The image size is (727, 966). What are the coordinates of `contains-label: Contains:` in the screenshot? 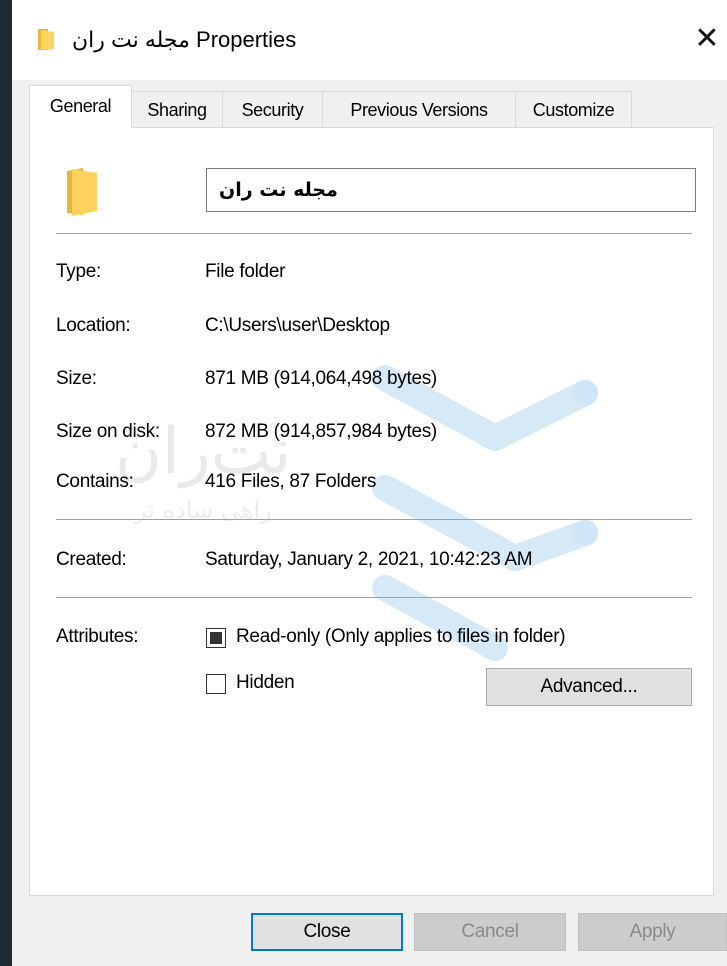 It's located at (95, 481).